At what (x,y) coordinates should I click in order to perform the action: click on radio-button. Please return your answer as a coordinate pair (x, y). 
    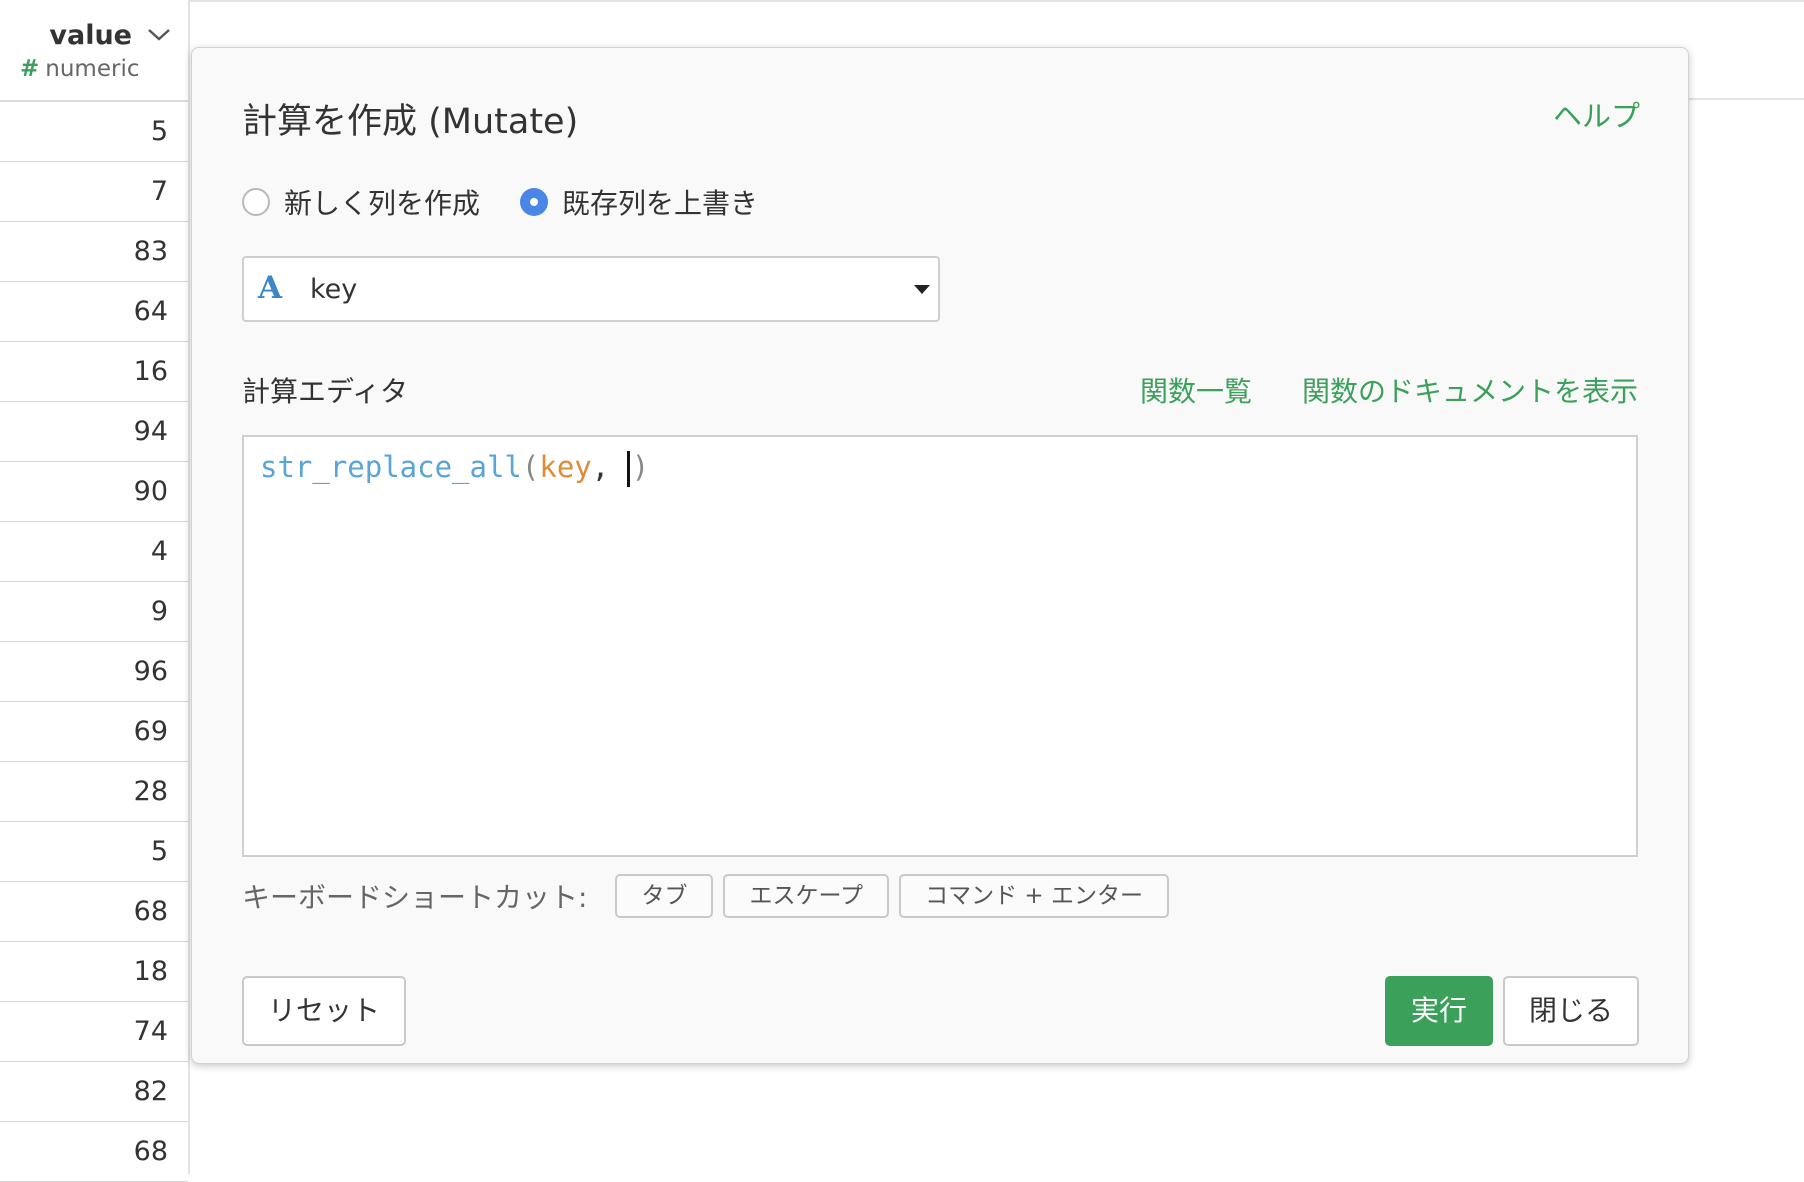
    Looking at the image, I should click on (256, 202).